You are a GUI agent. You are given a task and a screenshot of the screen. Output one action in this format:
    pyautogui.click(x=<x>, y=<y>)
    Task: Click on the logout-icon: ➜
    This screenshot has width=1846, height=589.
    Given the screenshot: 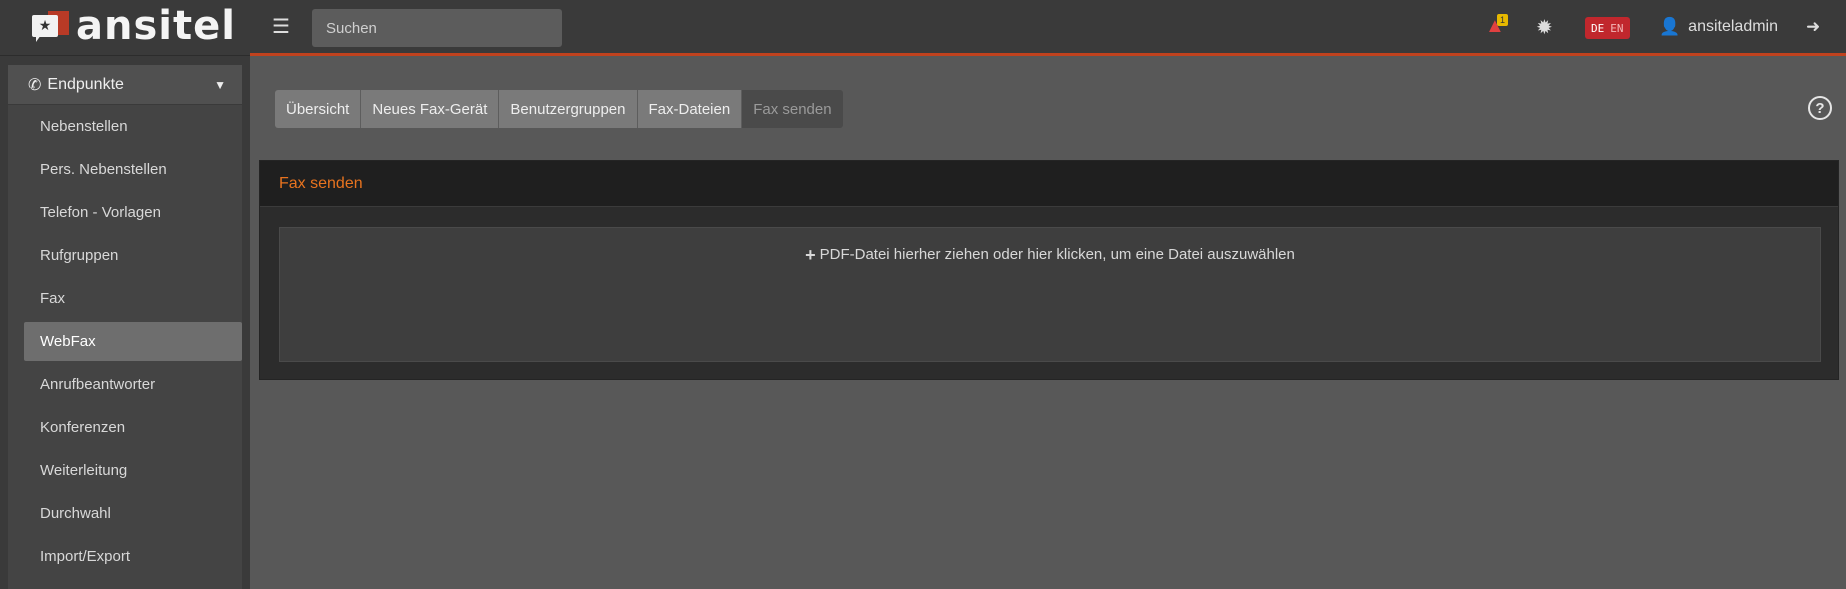 What is the action you would take?
    pyautogui.click(x=1813, y=27)
    